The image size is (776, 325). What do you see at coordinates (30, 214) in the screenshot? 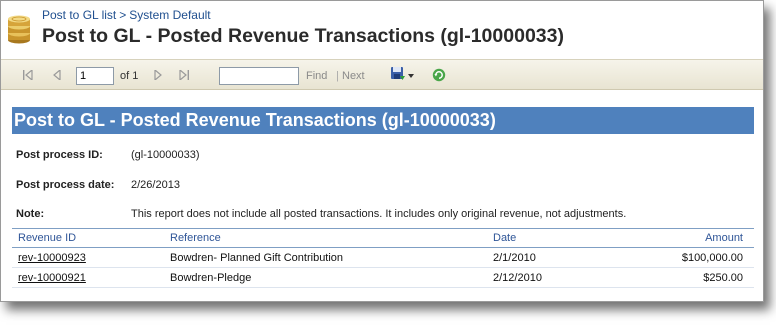
I see `note-label: Note:` at bounding box center [30, 214].